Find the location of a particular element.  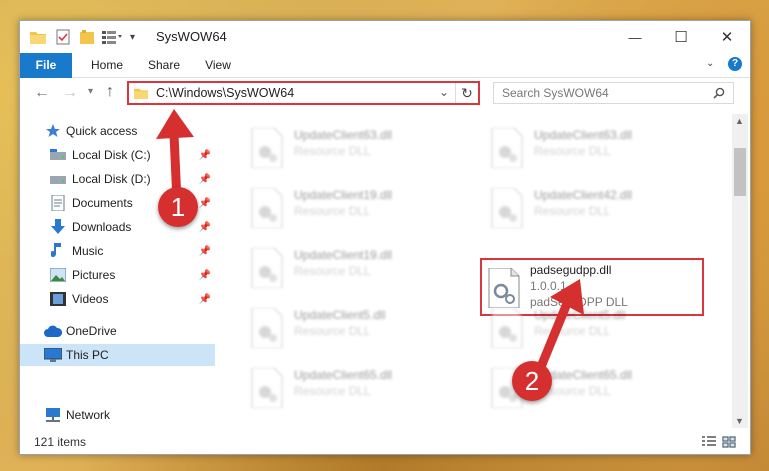

step-badge-1: 1 is located at coordinates (178, 207).